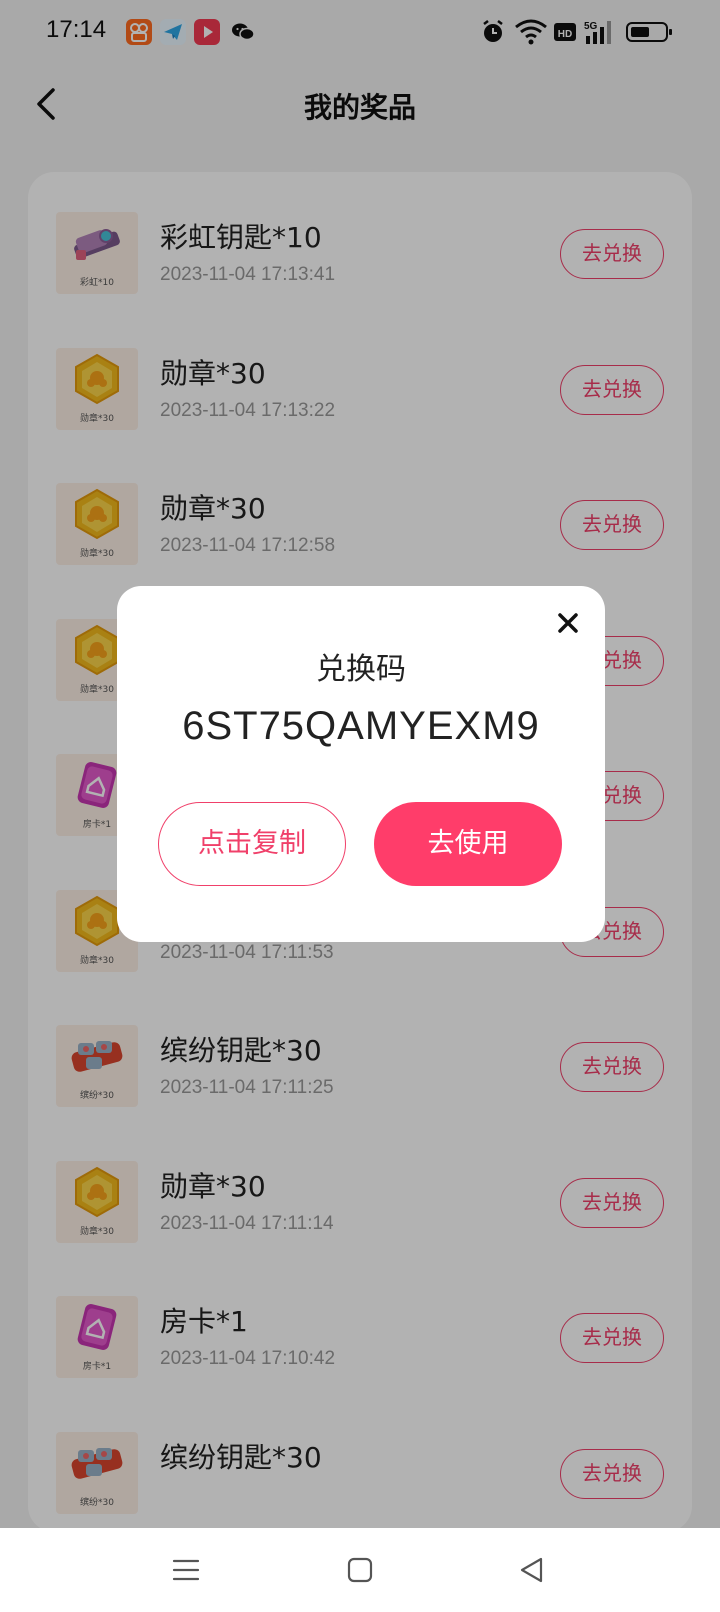 This screenshot has height=1612, width=720. Describe the element at coordinates (532, 1570) in the screenshot. I see `back-triangle-icon` at that location.